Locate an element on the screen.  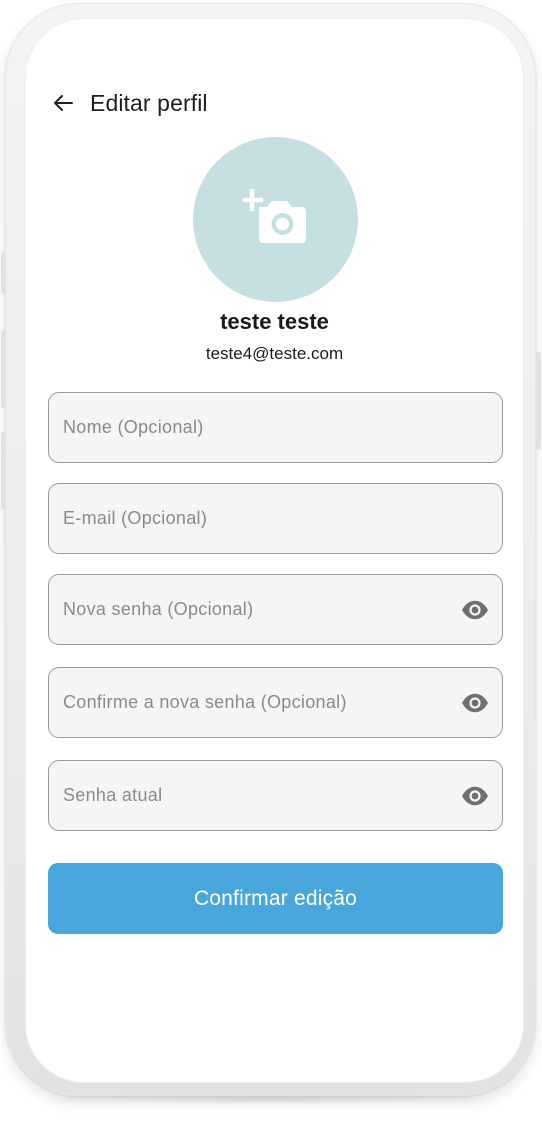
avatar-upload is located at coordinates (275, 219).